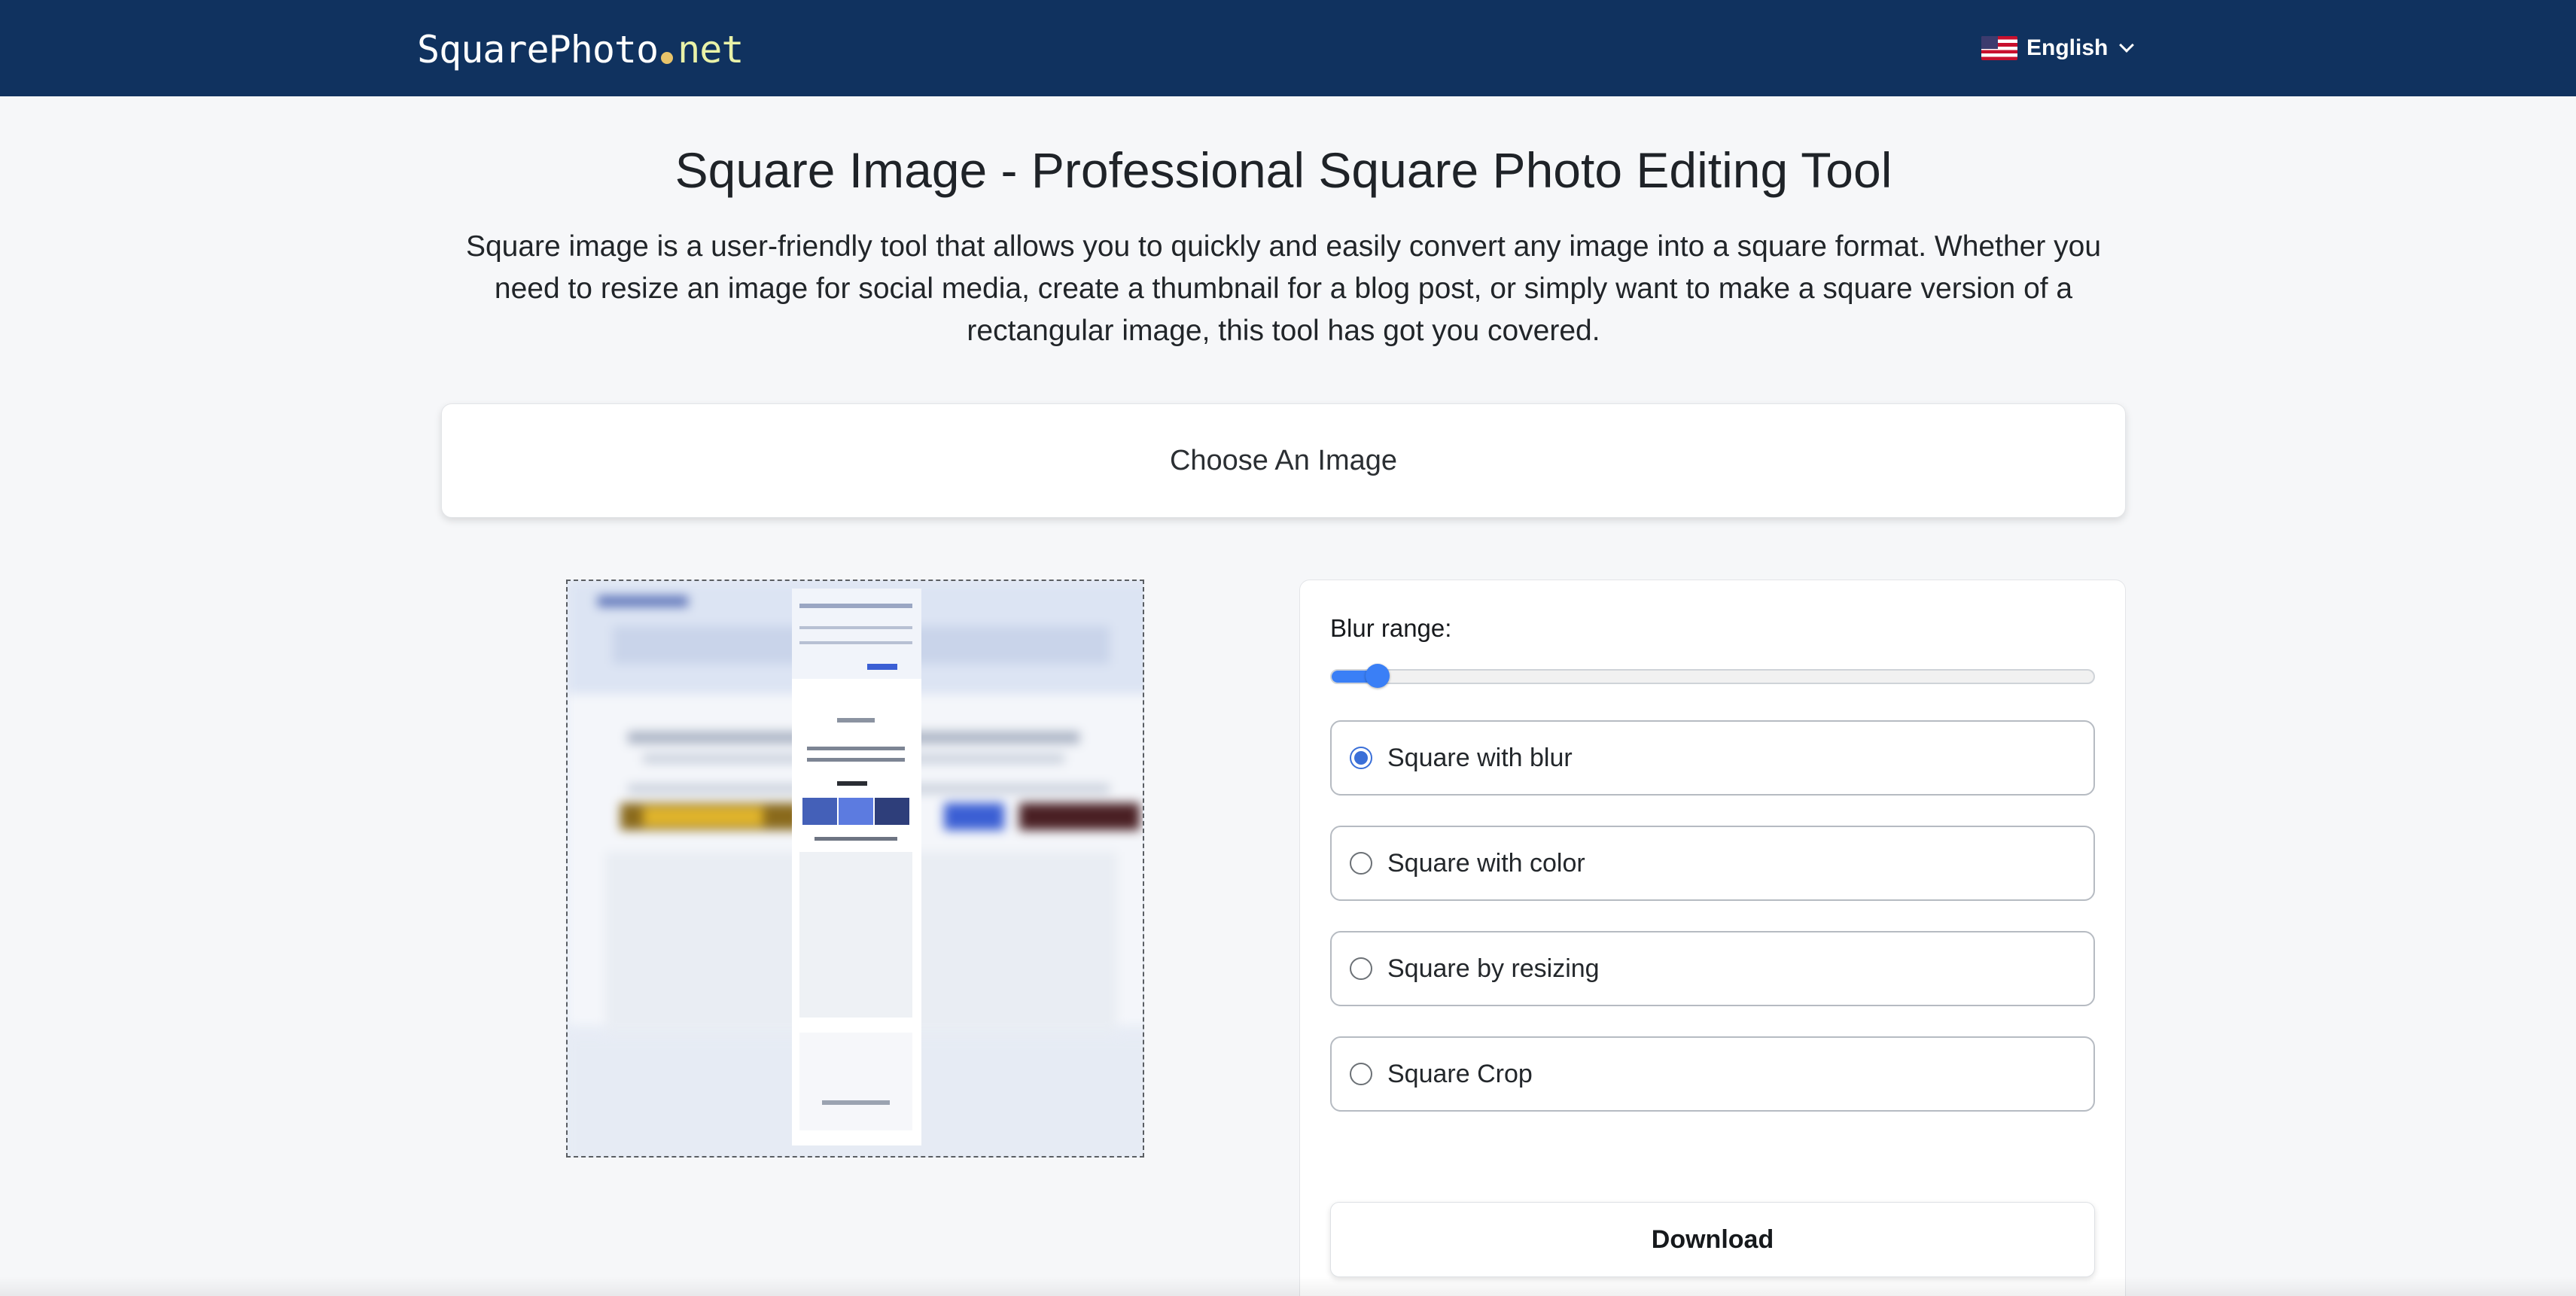 The image size is (2576, 1296). I want to click on download-label: Download, so click(1713, 1239).